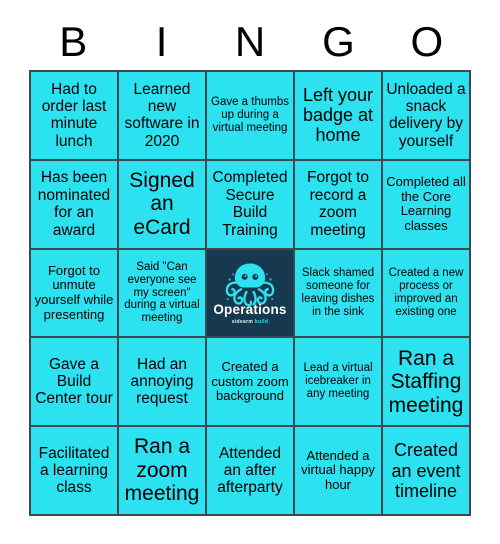 This screenshot has width=500, height=544. I want to click on bingo-cell: Attended a virtual happy hour, so click(338, 470).